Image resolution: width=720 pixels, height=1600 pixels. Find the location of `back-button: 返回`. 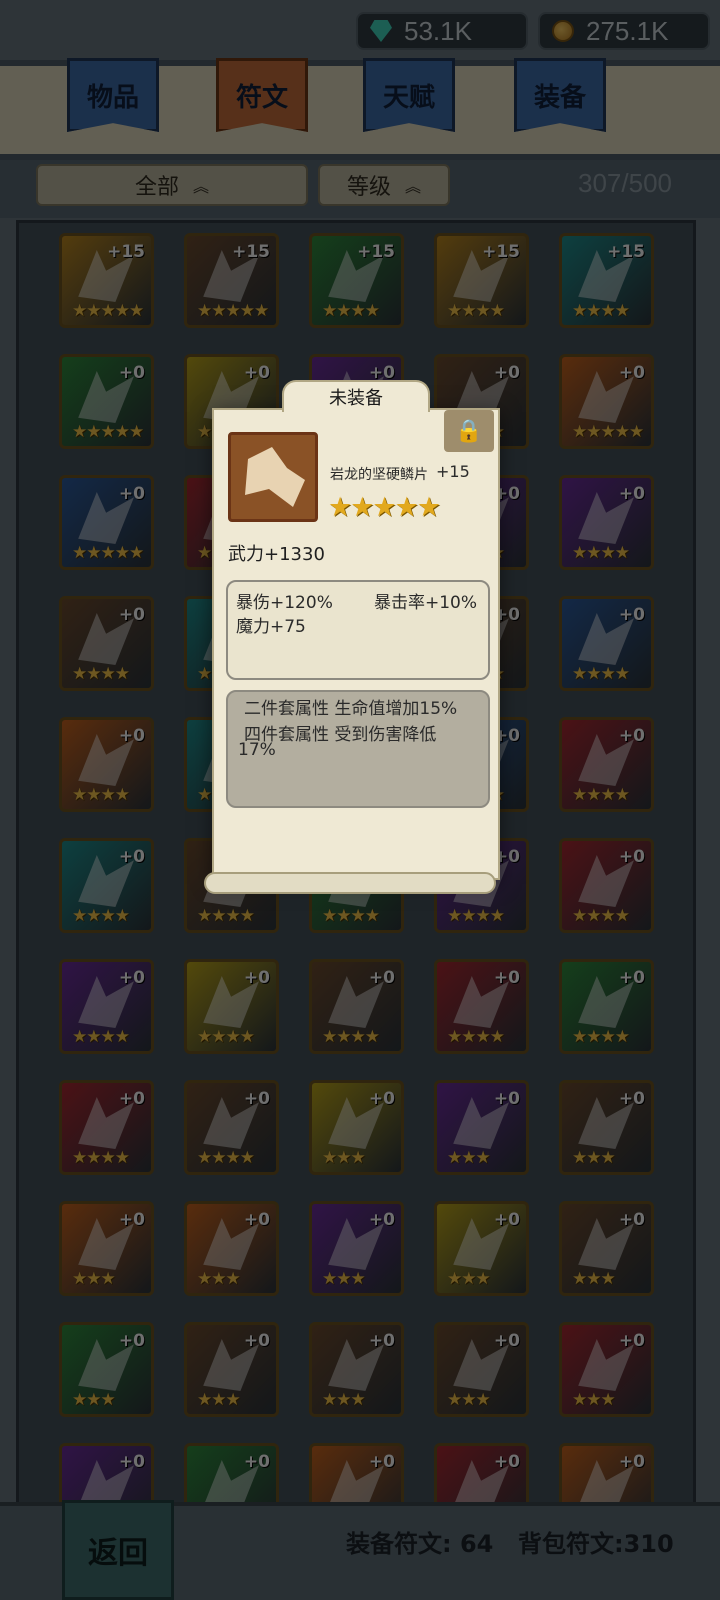

back-button: 返回 is located at coordinates (118, 1550).